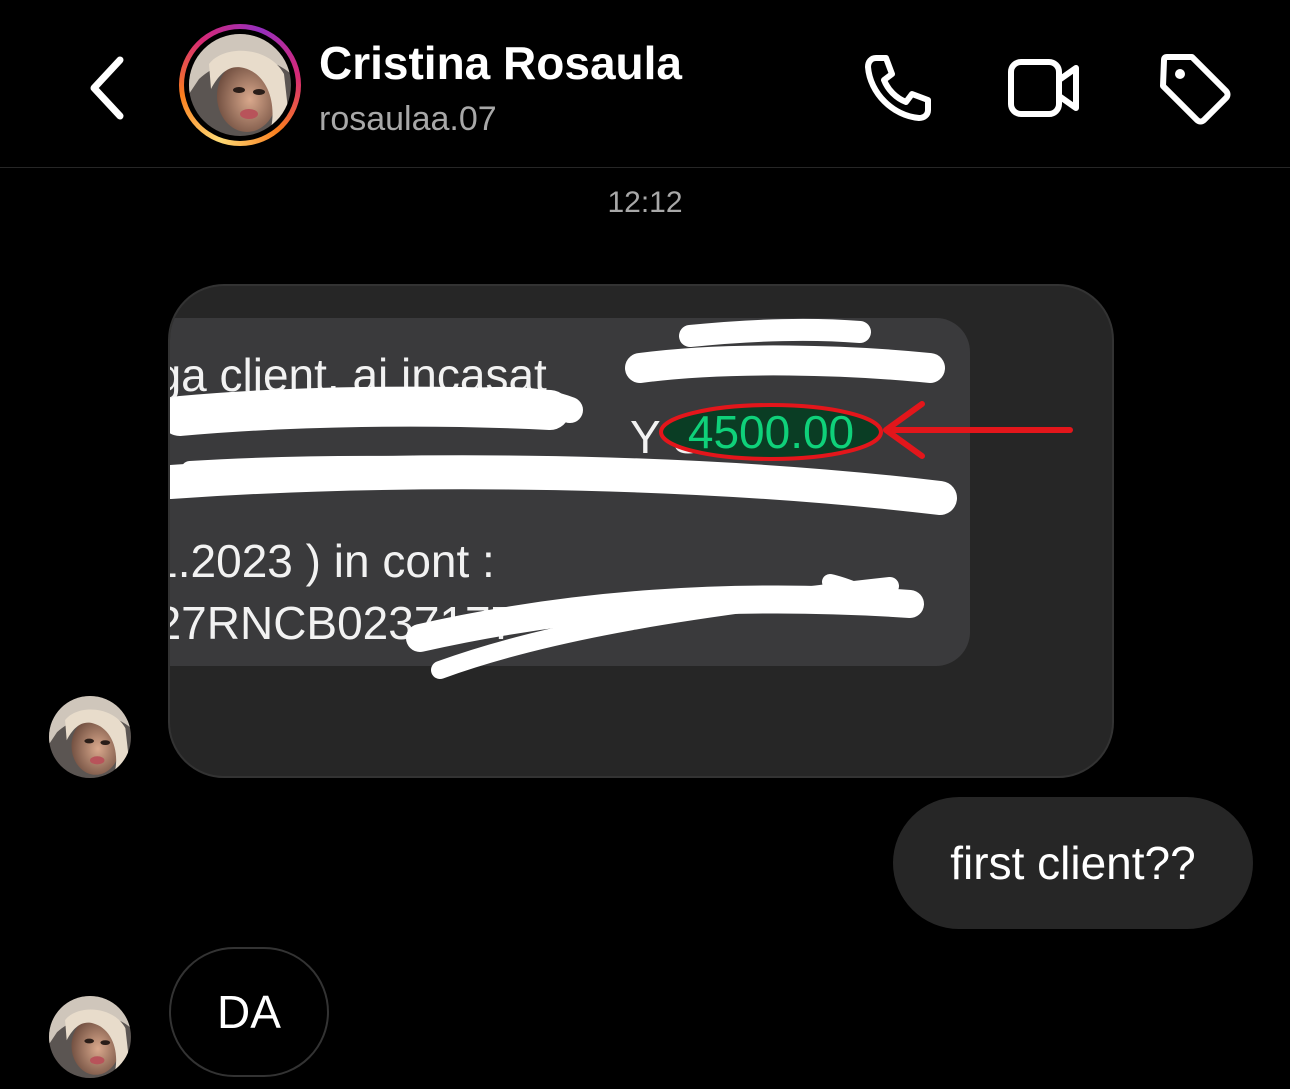 The width and height of the screenshot is (1290, 1089). I want to click on video-camera-icon, so click(1043, 88).